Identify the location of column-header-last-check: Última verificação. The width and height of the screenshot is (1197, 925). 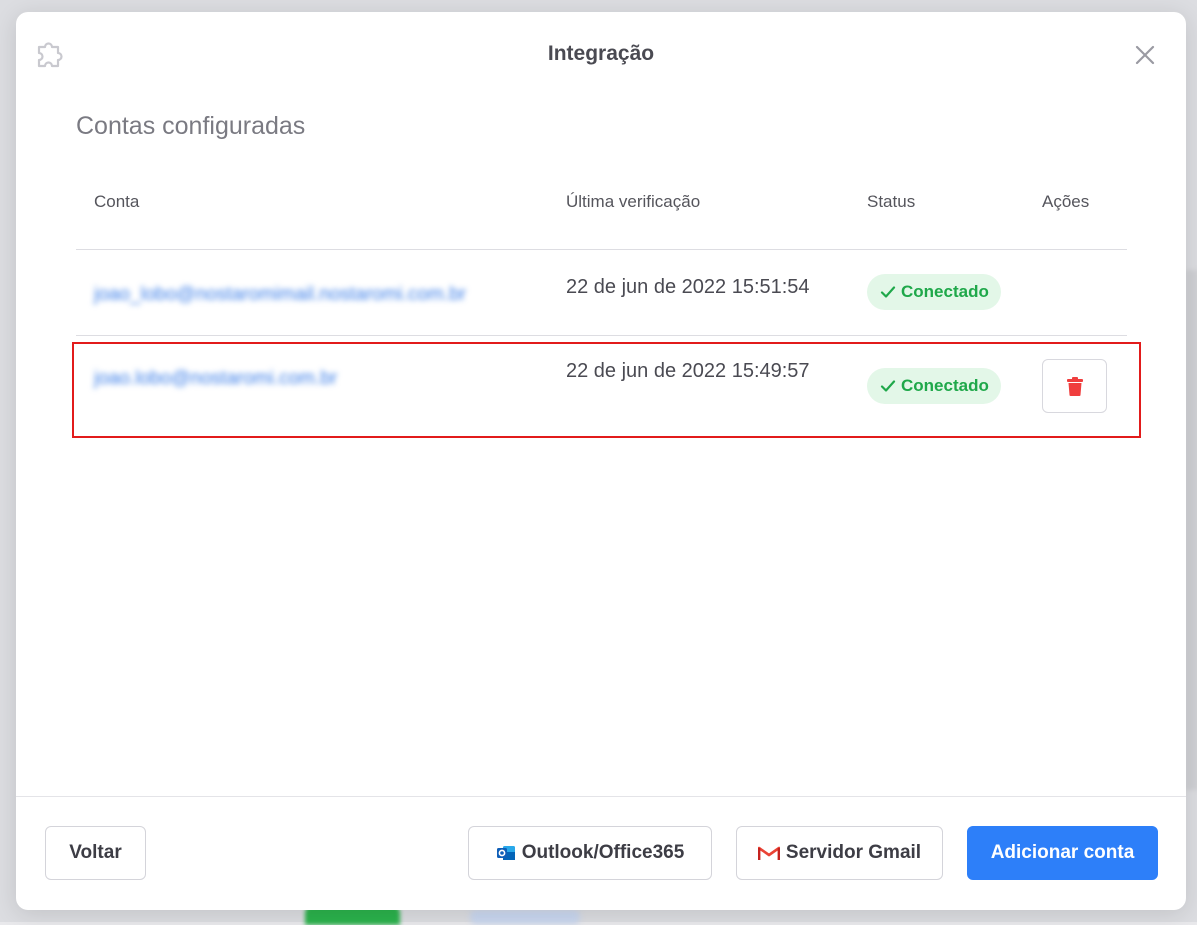
(633, 201).